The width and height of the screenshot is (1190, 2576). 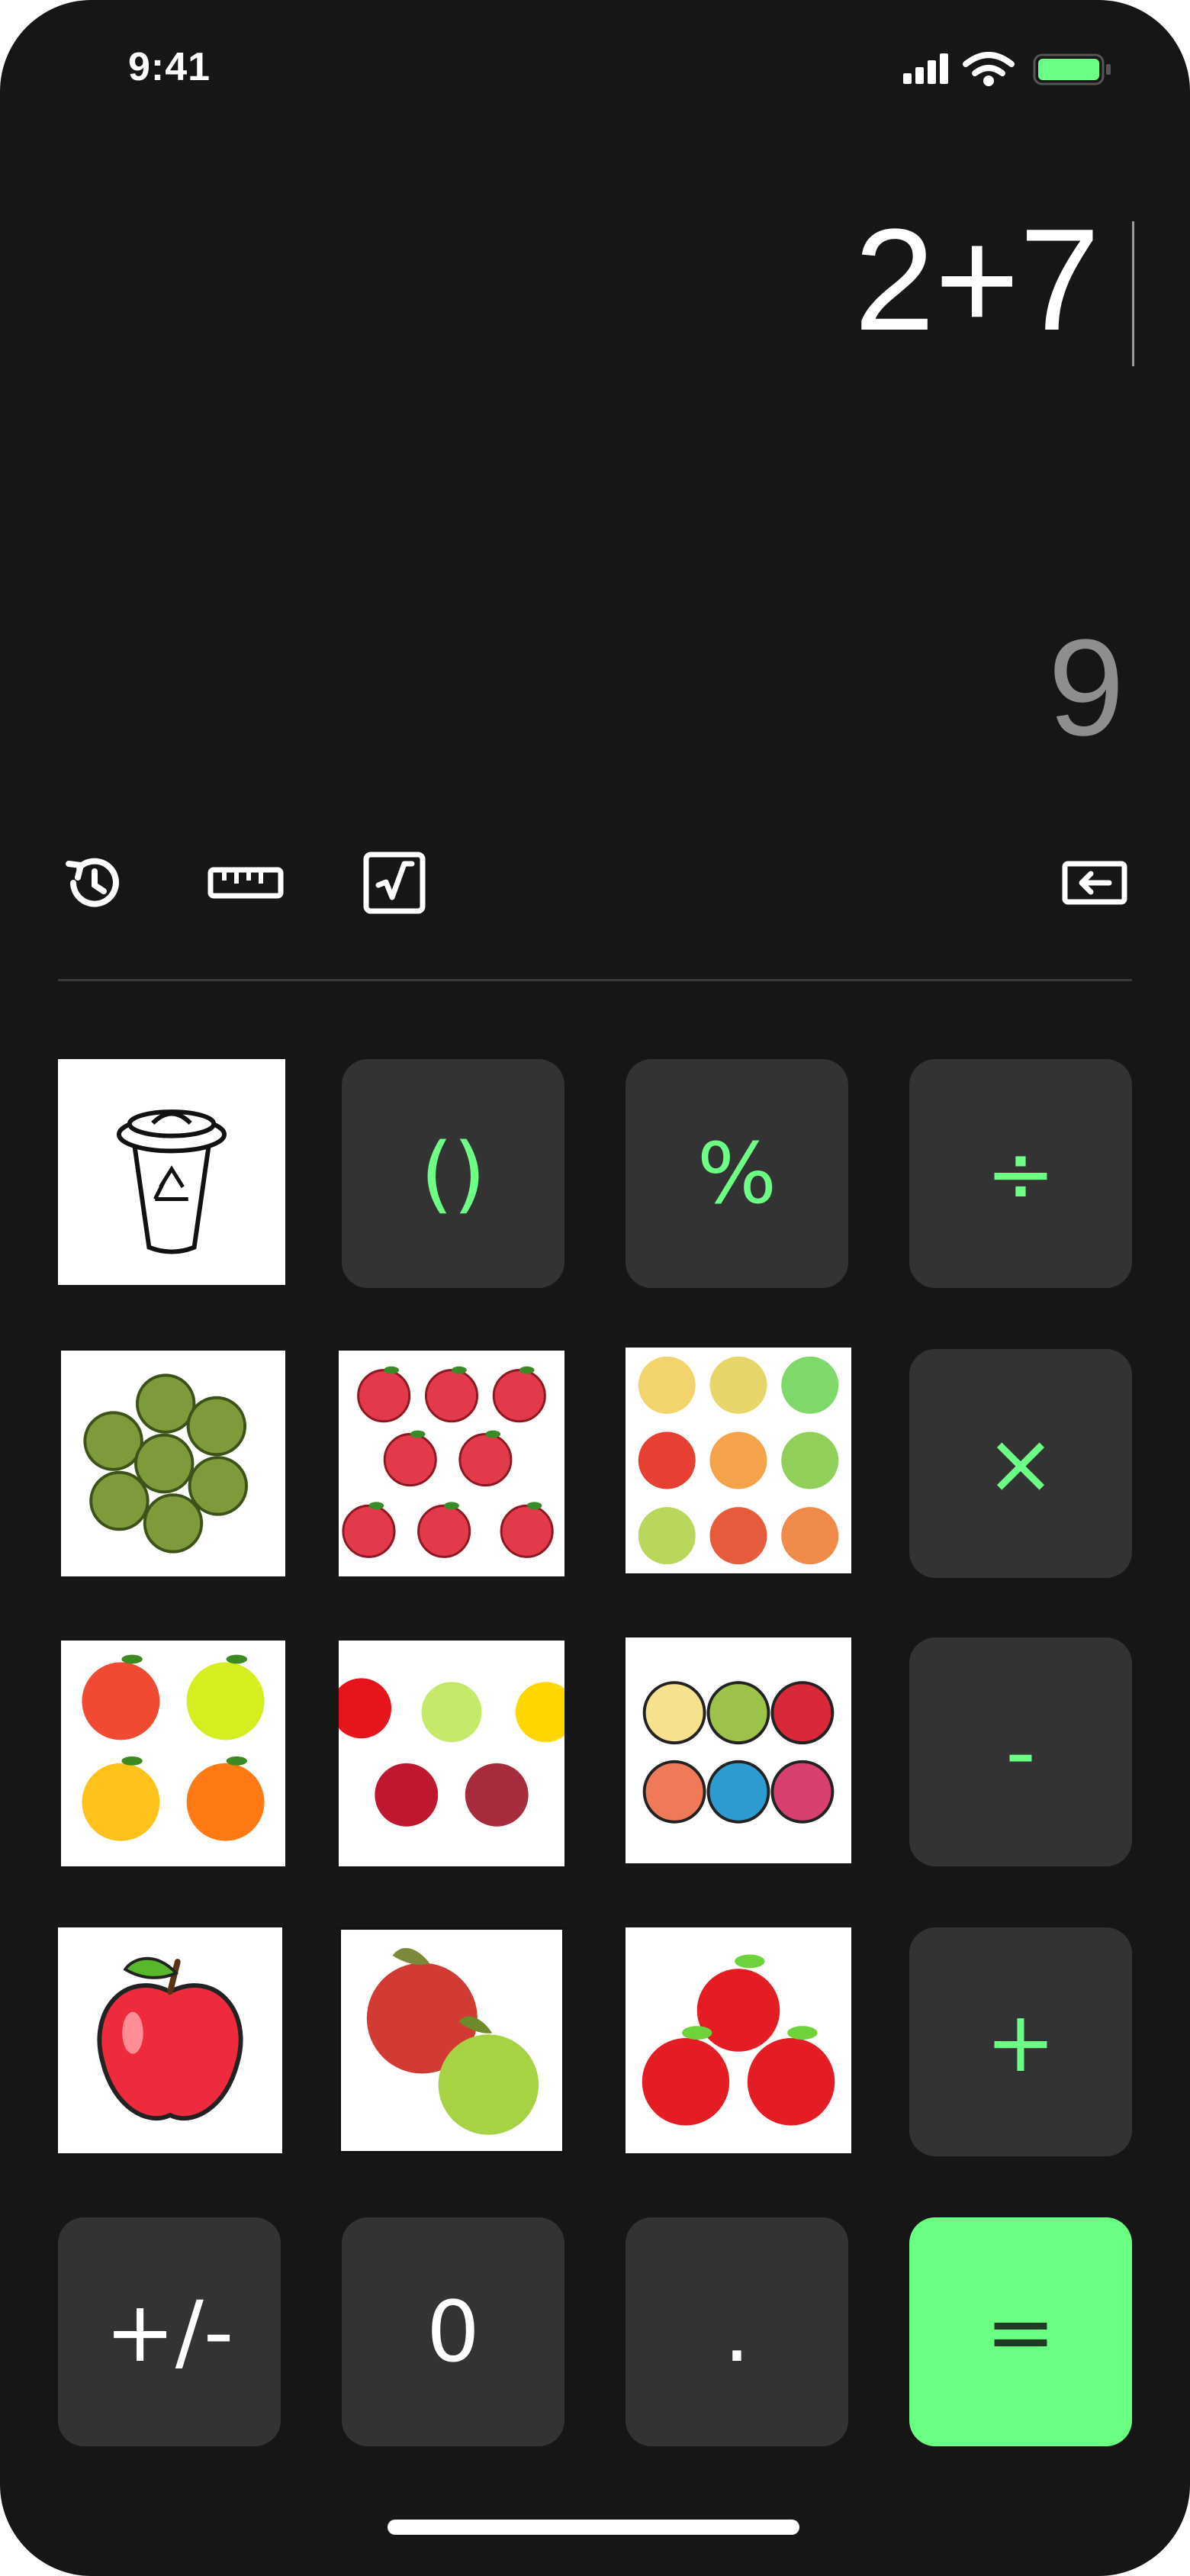 I want to click on sqrt-icon, so click(x=394, y=882).